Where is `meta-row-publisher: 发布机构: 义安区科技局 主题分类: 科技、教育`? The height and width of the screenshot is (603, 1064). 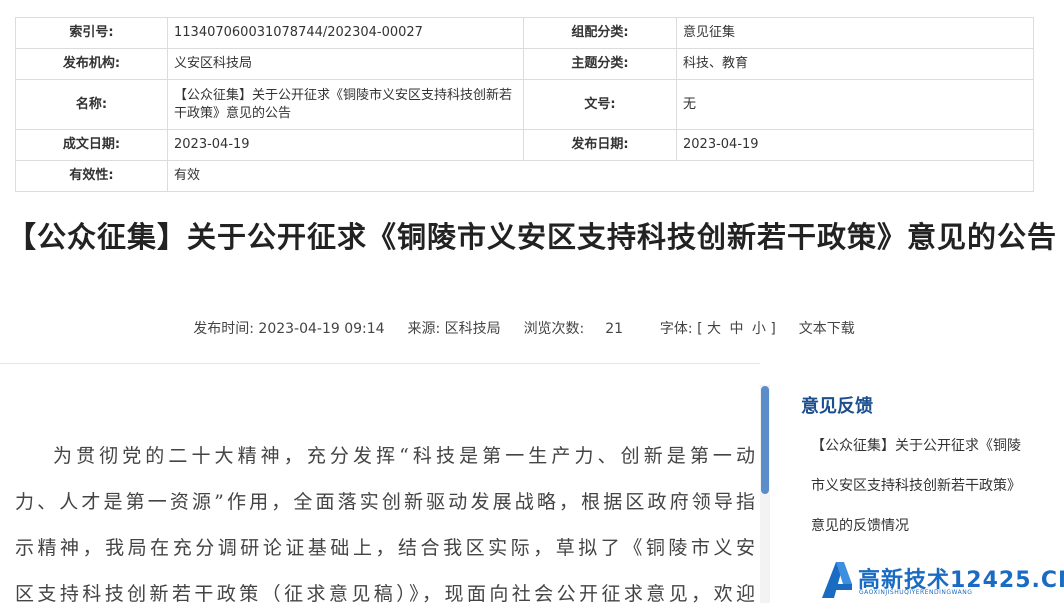
meta-row-publisher: 发布机构: 义安区科技局 主题分类: 科技、教育 is located at coordinates (524, 64).